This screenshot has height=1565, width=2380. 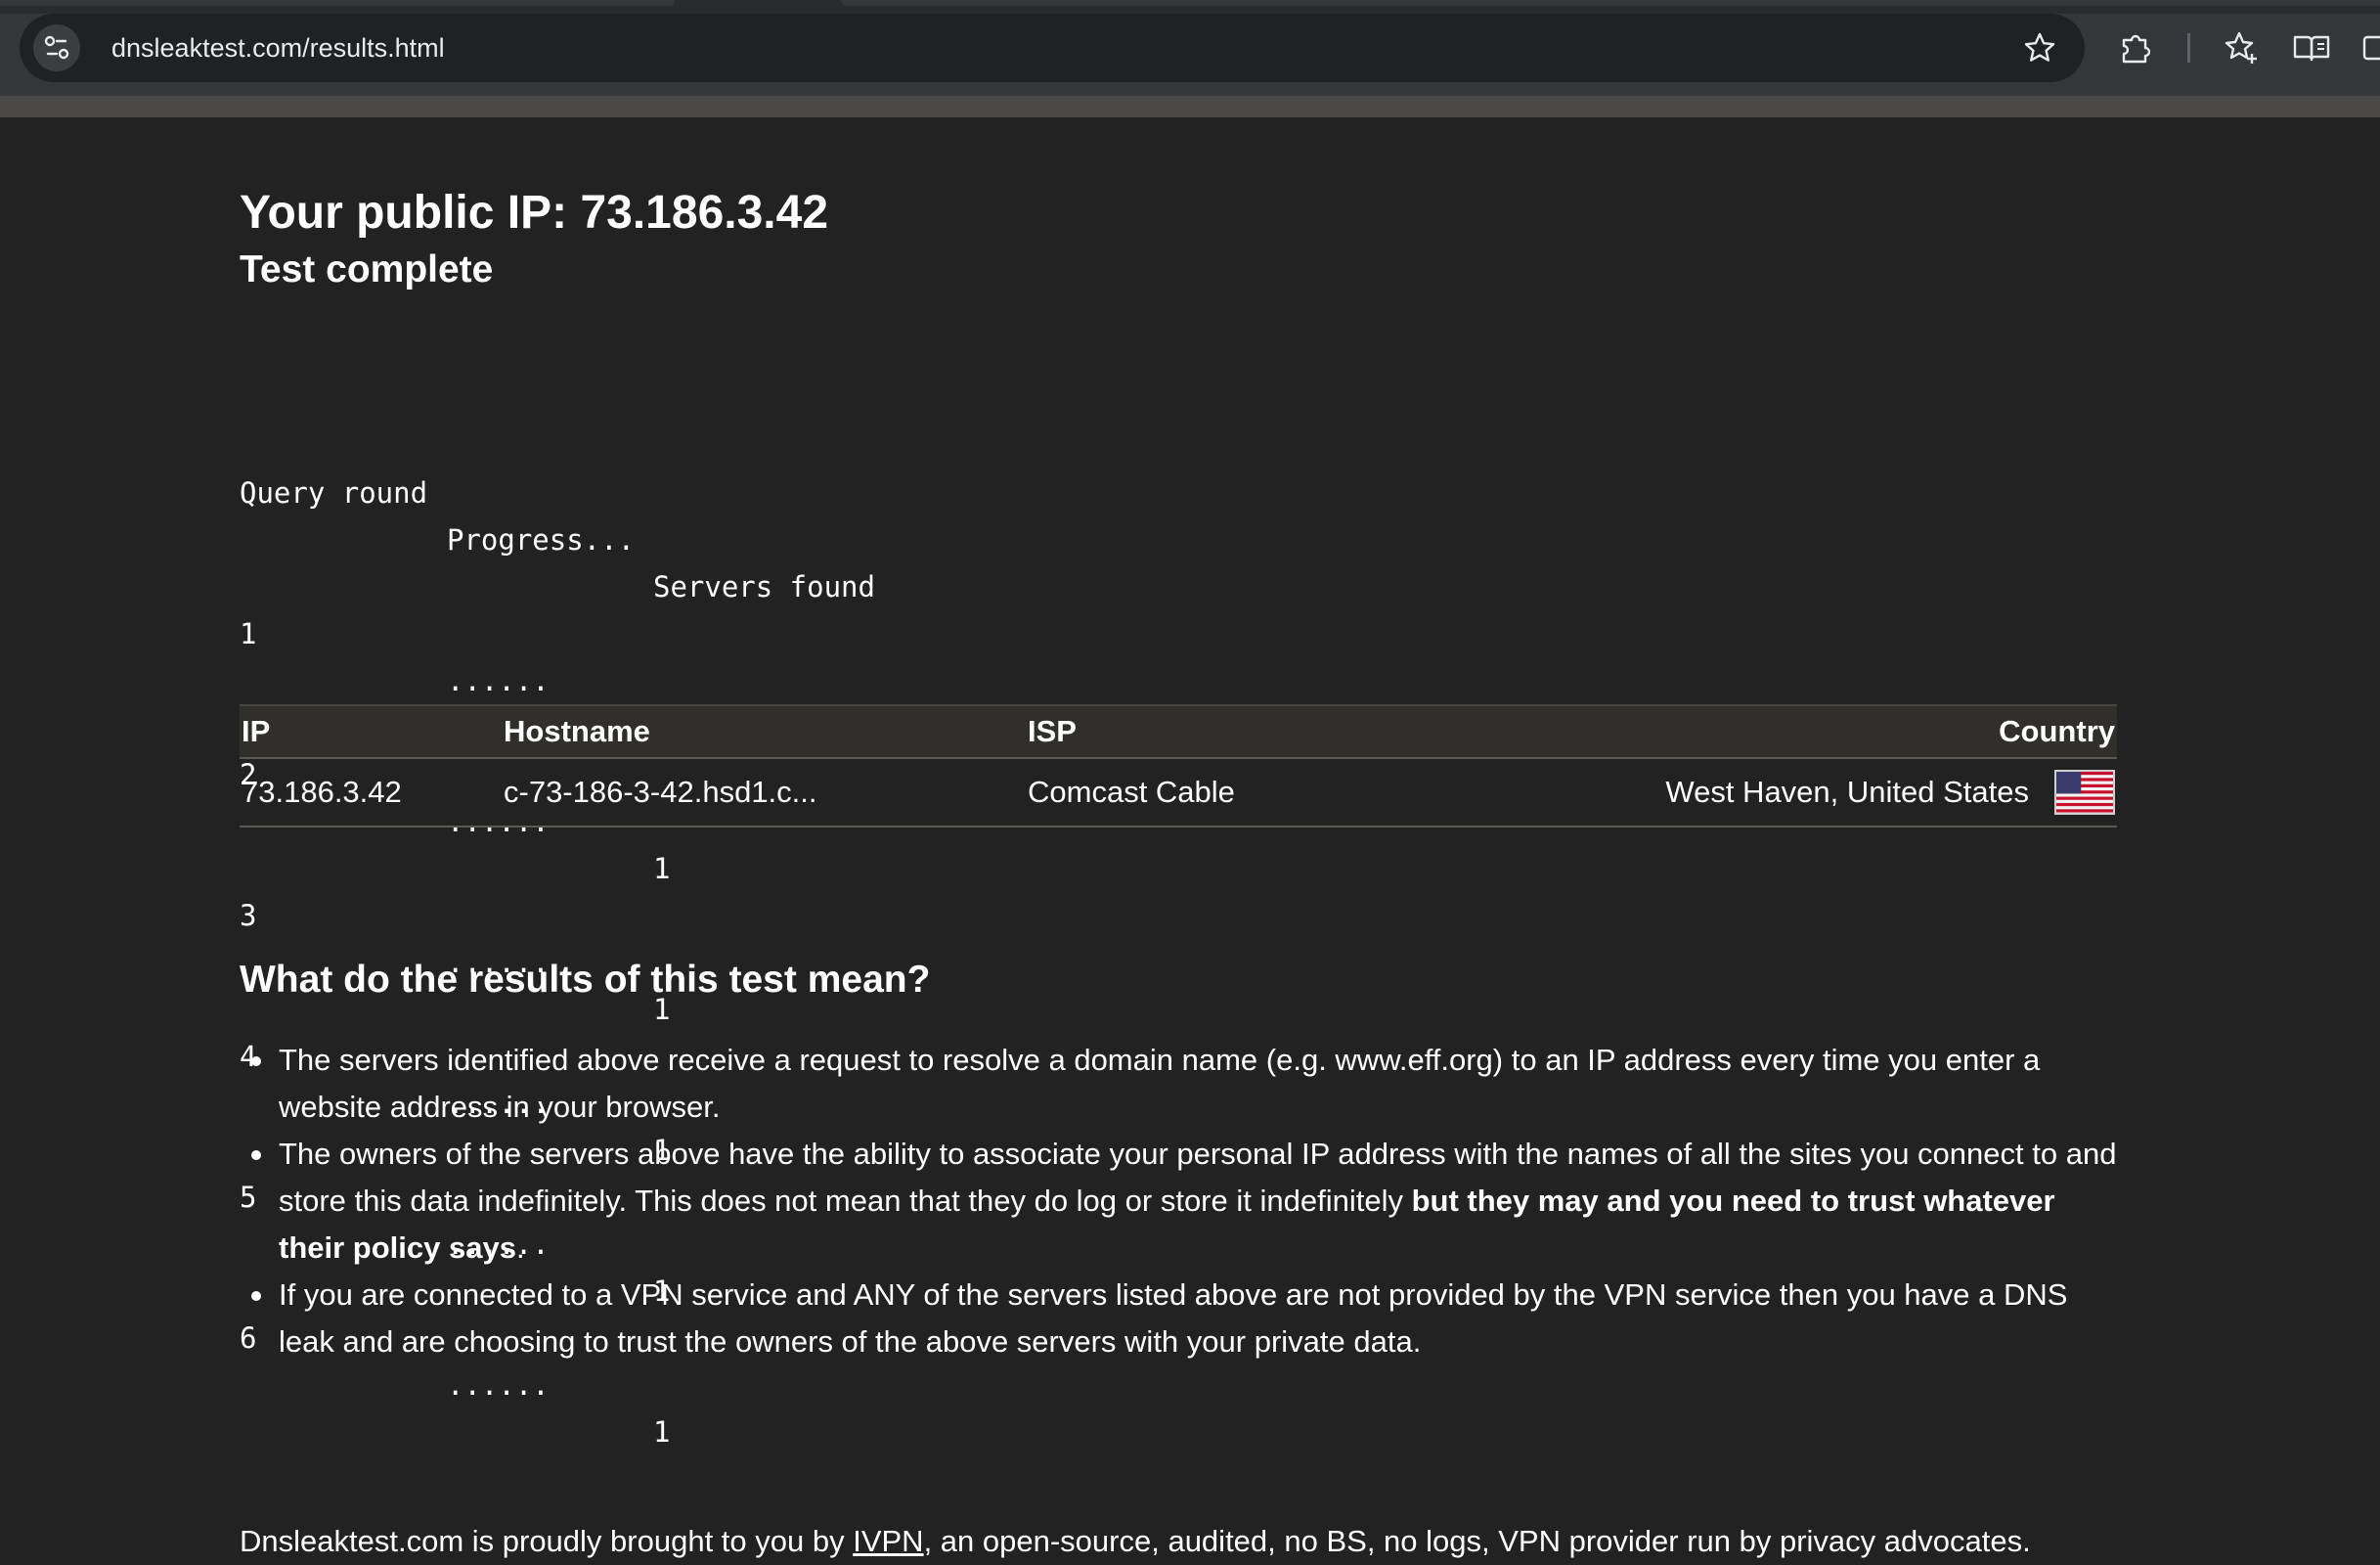 I want to click on round-number: 1, so click(x=248, y=633).